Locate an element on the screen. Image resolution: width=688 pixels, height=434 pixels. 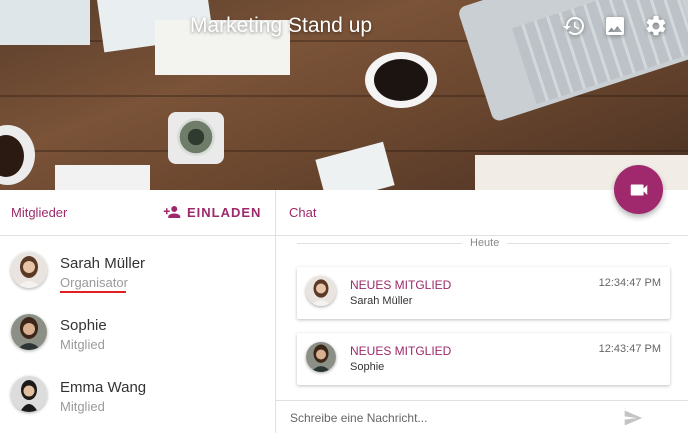
member-role: Organisator is located at coordinates (94, 282).